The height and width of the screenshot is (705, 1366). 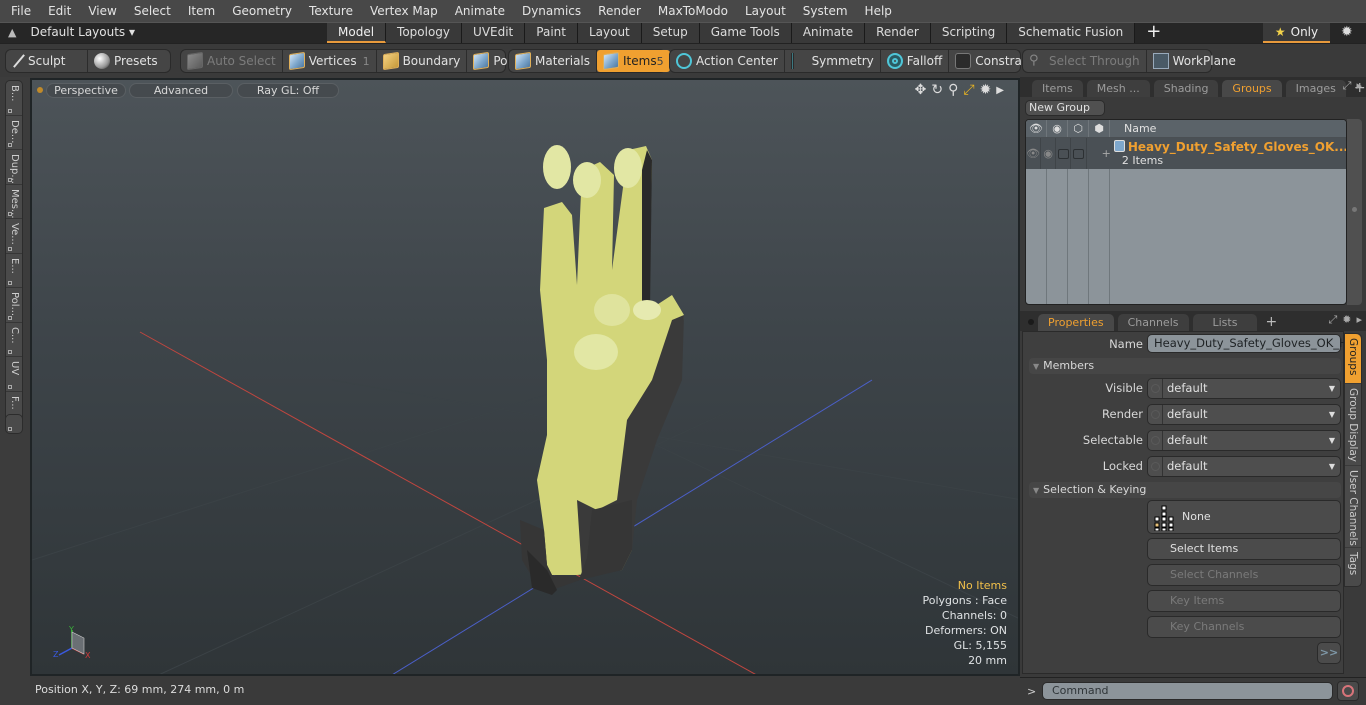 What do you see at coordinates (71, 32) in the screenshot?
I see `layouts-dropdown: ▲ Default Layouts ▾` at bounding box center [71, 32].